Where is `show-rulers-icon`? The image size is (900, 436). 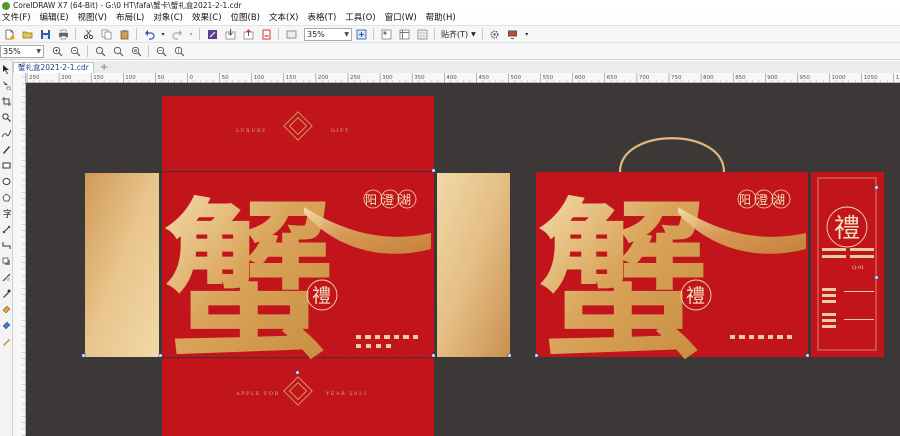 show-rulers-icon is located at coordinates (404, 34).